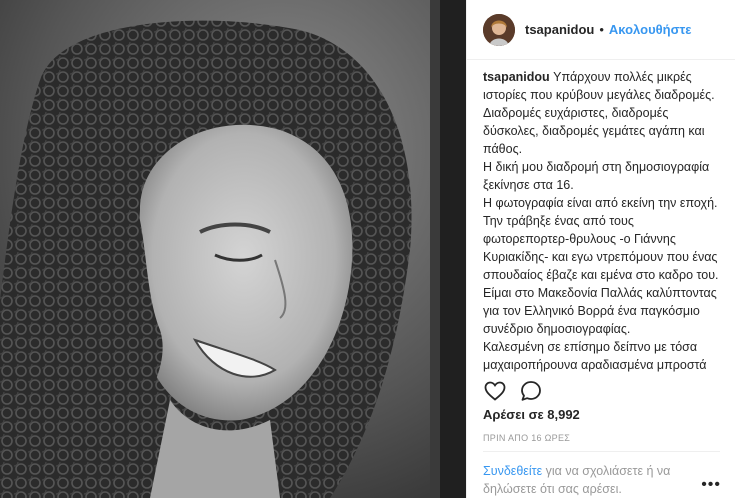 The image size is (735, 498). I want to click on likes-count: Αρέσει σε 8,992, so click(531, 414).